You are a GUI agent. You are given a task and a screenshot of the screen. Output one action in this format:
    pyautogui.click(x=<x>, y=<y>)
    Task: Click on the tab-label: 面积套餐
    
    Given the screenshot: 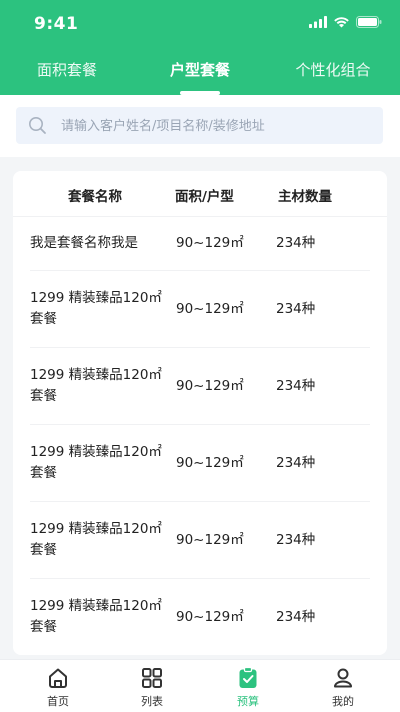 What is the action you would take?
    pyautogui.click(x=66, y=70)
    